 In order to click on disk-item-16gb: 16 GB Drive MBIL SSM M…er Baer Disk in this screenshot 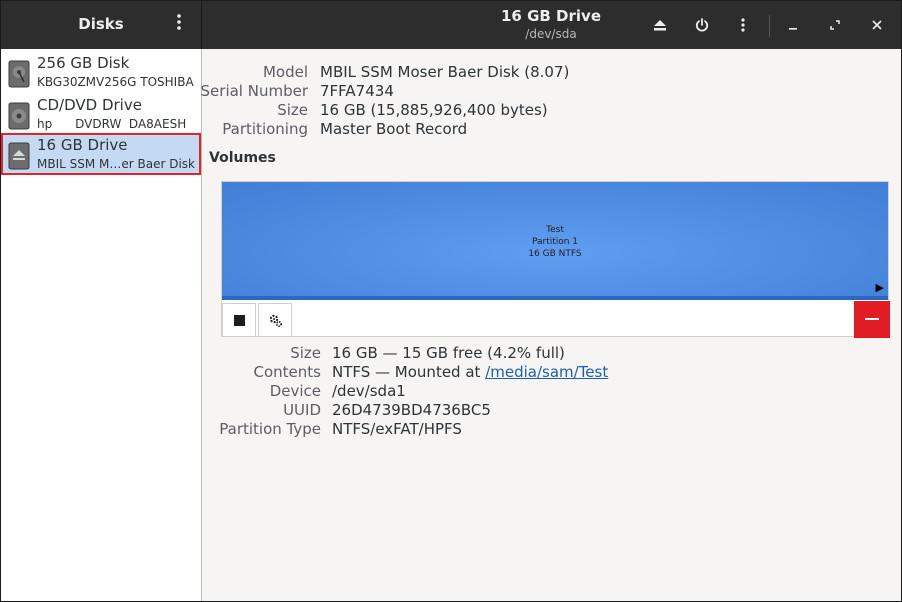, I will do `click(101, 154)`.